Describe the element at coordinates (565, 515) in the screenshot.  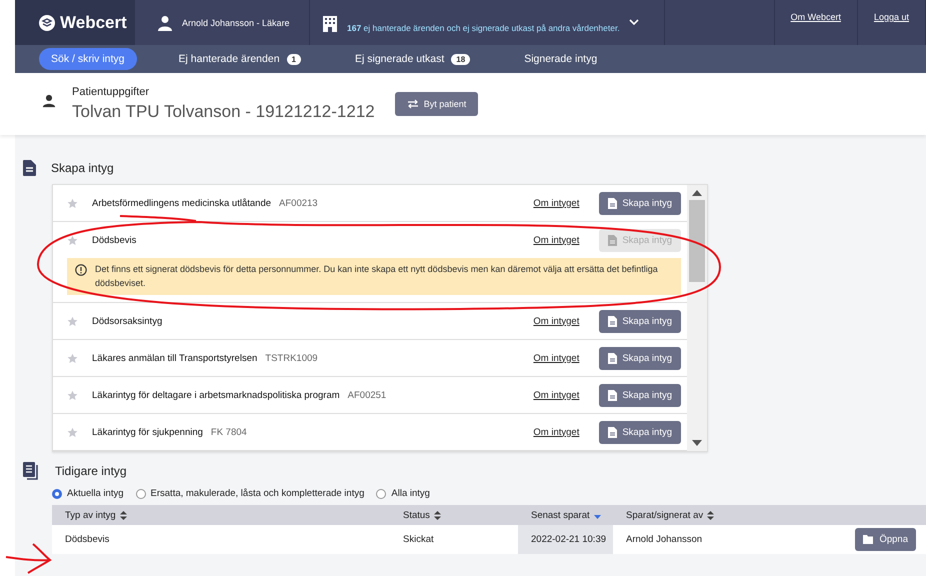
I see `column-header: Senast sparat` at that location.